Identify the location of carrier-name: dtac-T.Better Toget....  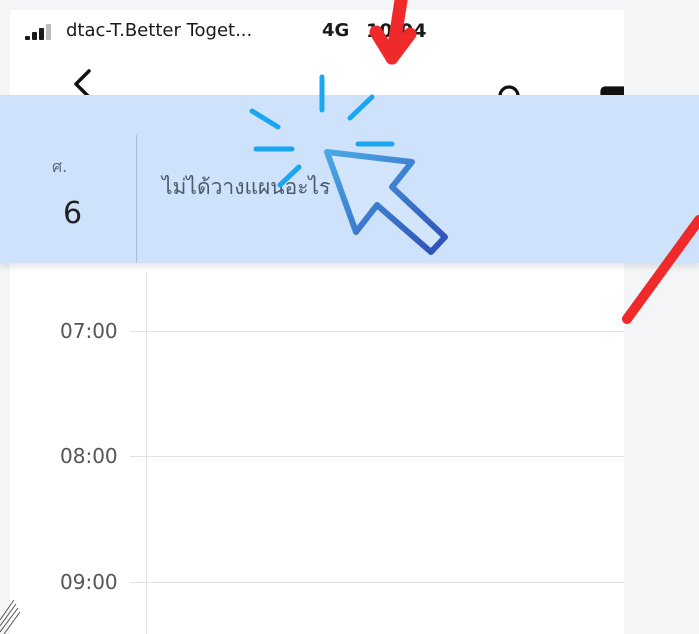
(159, 30).